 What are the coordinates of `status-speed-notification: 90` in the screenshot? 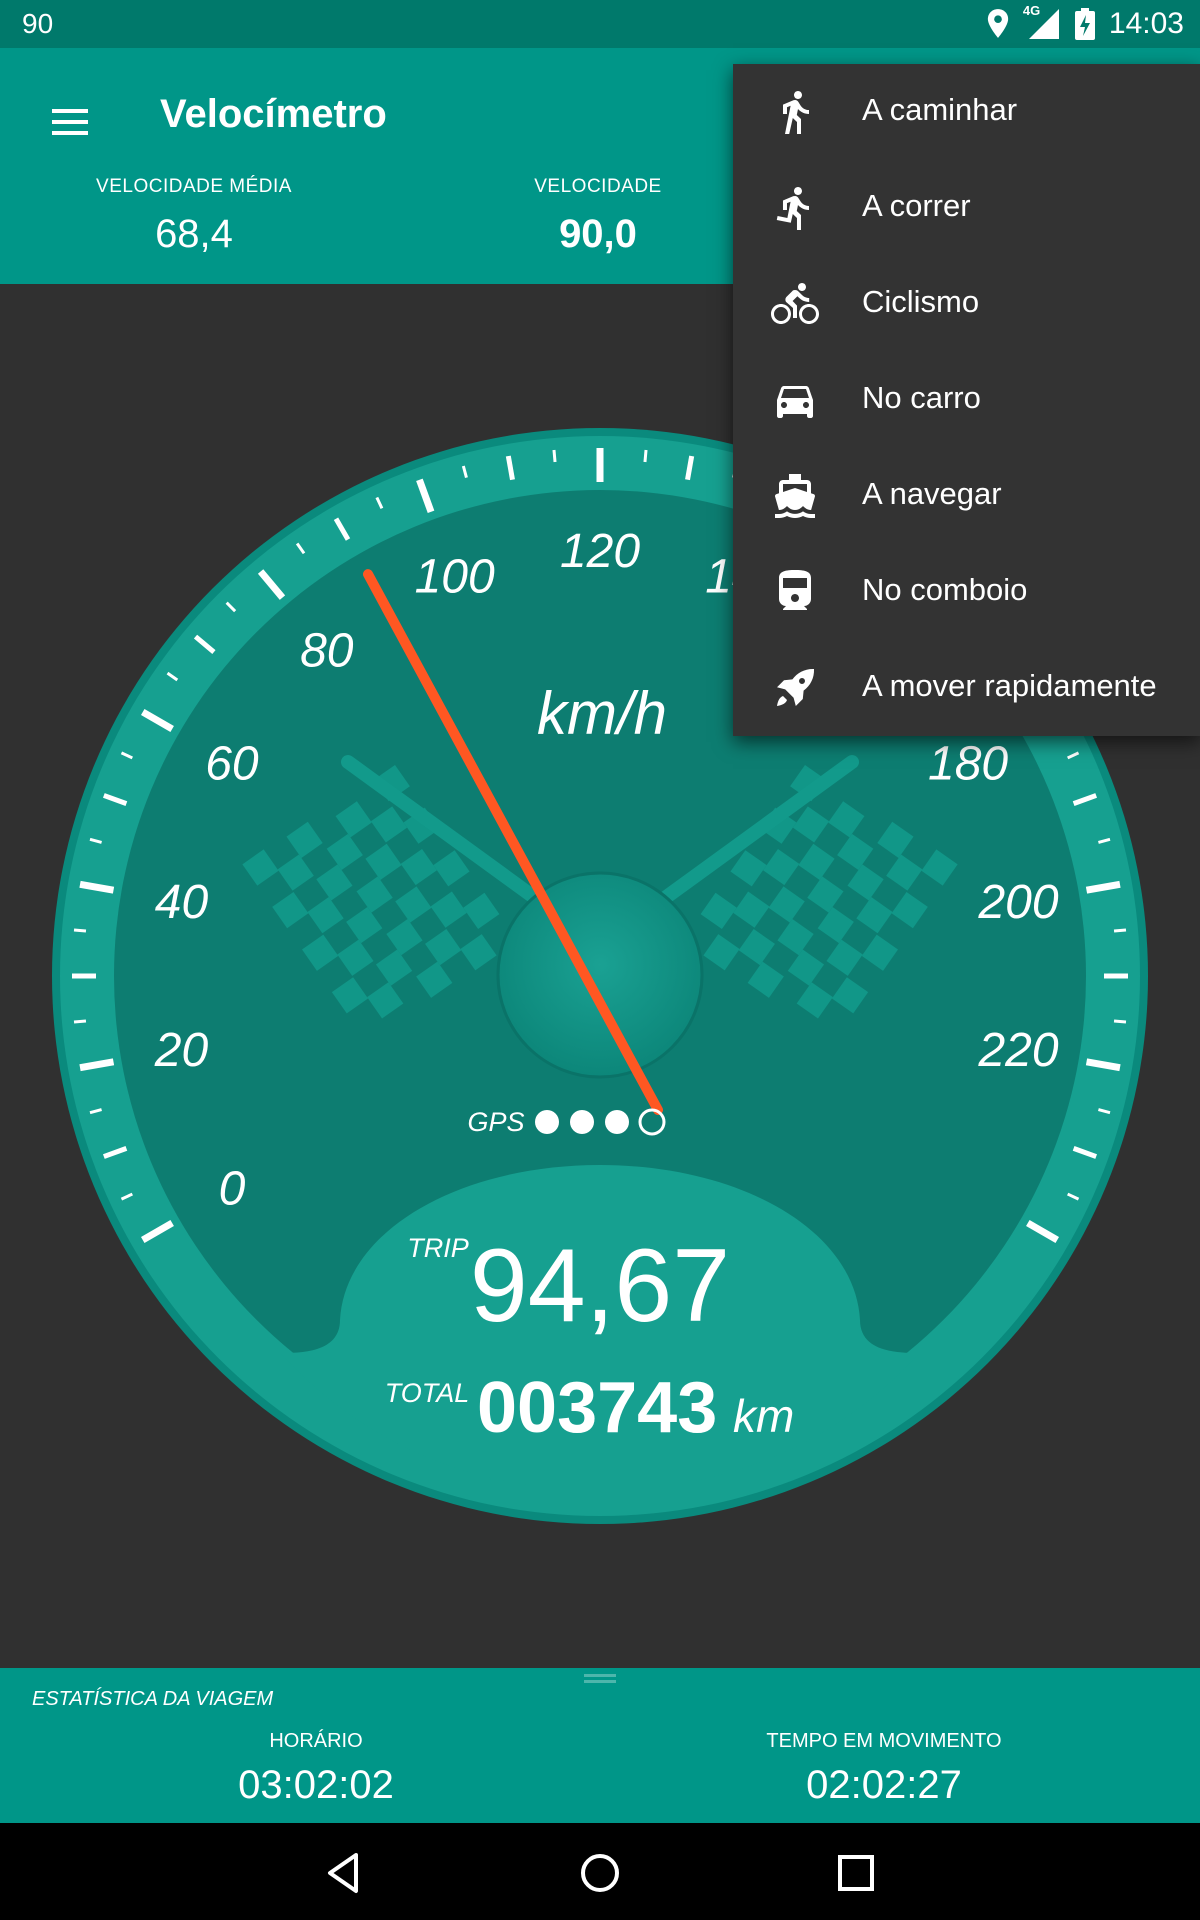 It's located at (38, 23).